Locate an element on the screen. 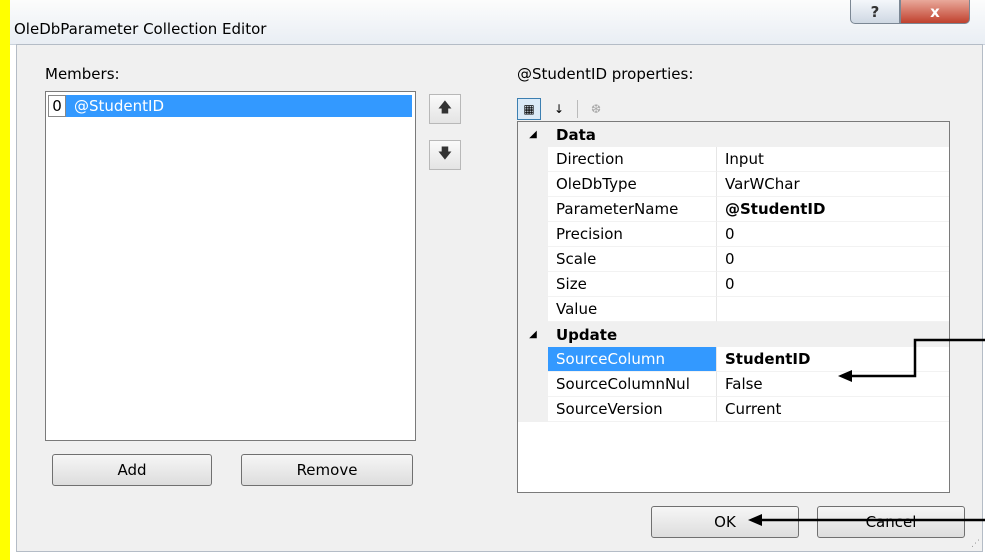  annotation-arrows is located at coordinates (866, 432).